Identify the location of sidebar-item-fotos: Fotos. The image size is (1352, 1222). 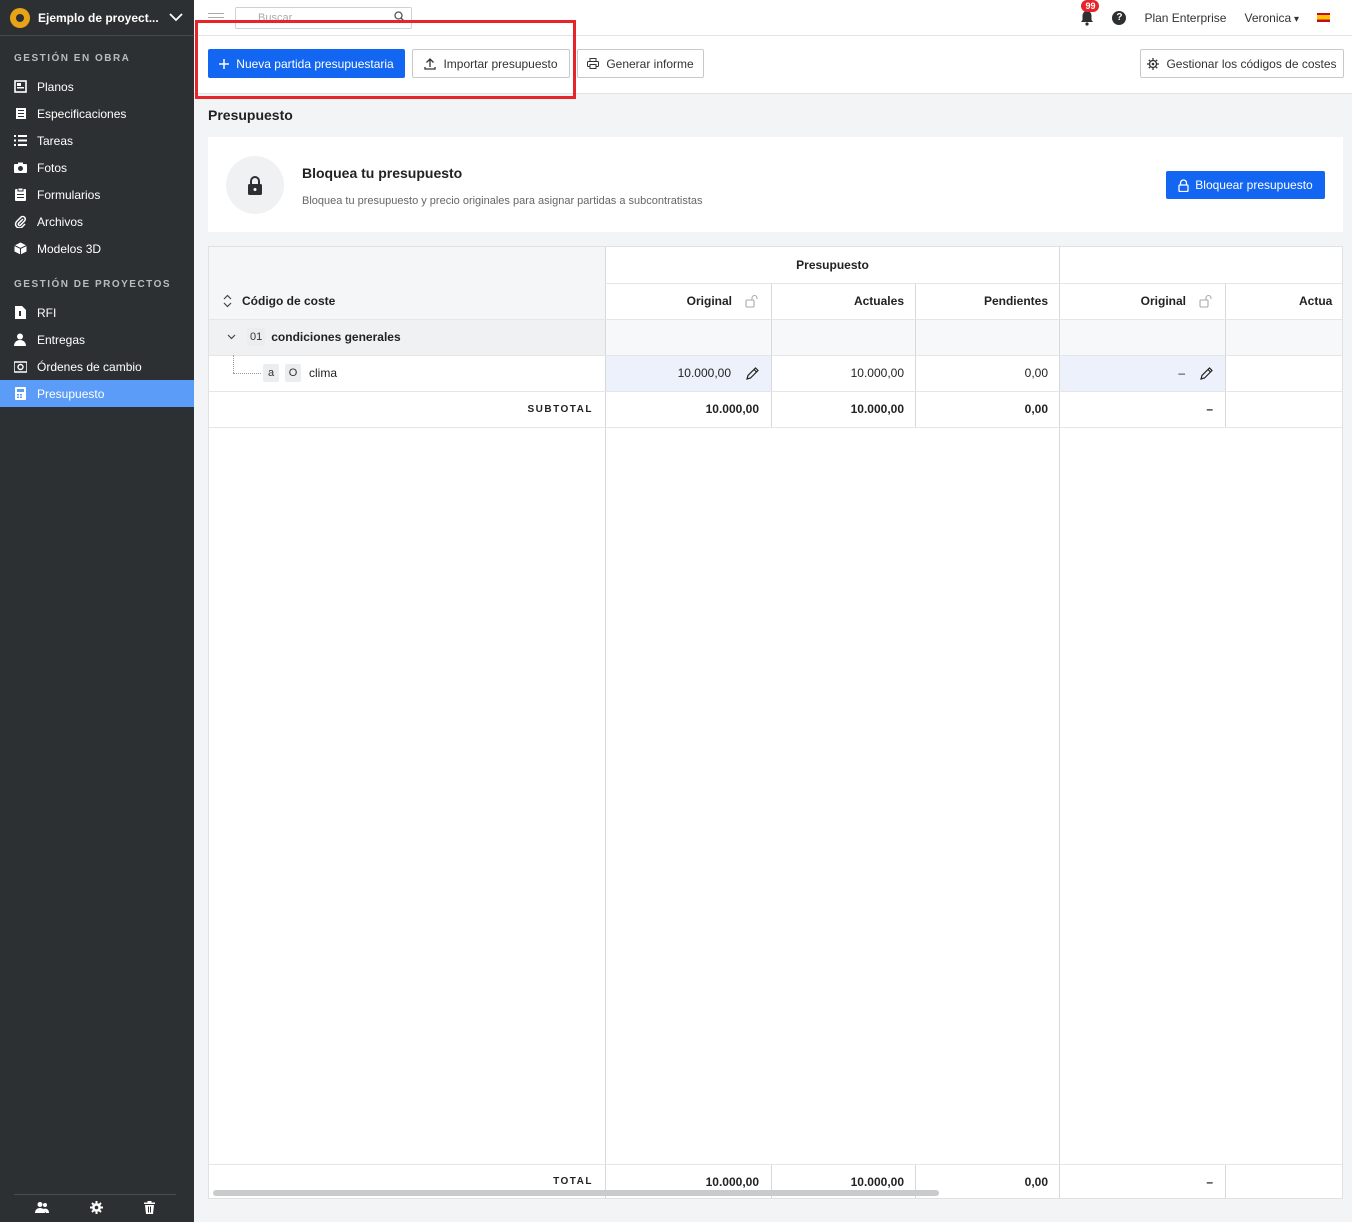
(97, 167).